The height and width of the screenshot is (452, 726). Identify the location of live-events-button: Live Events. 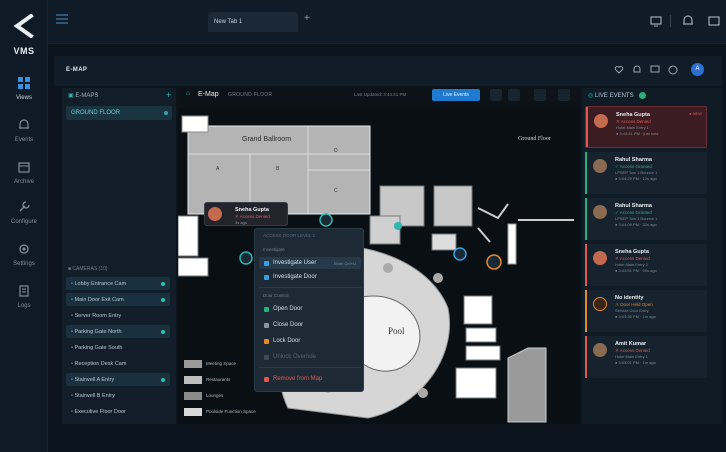
(456, 95).